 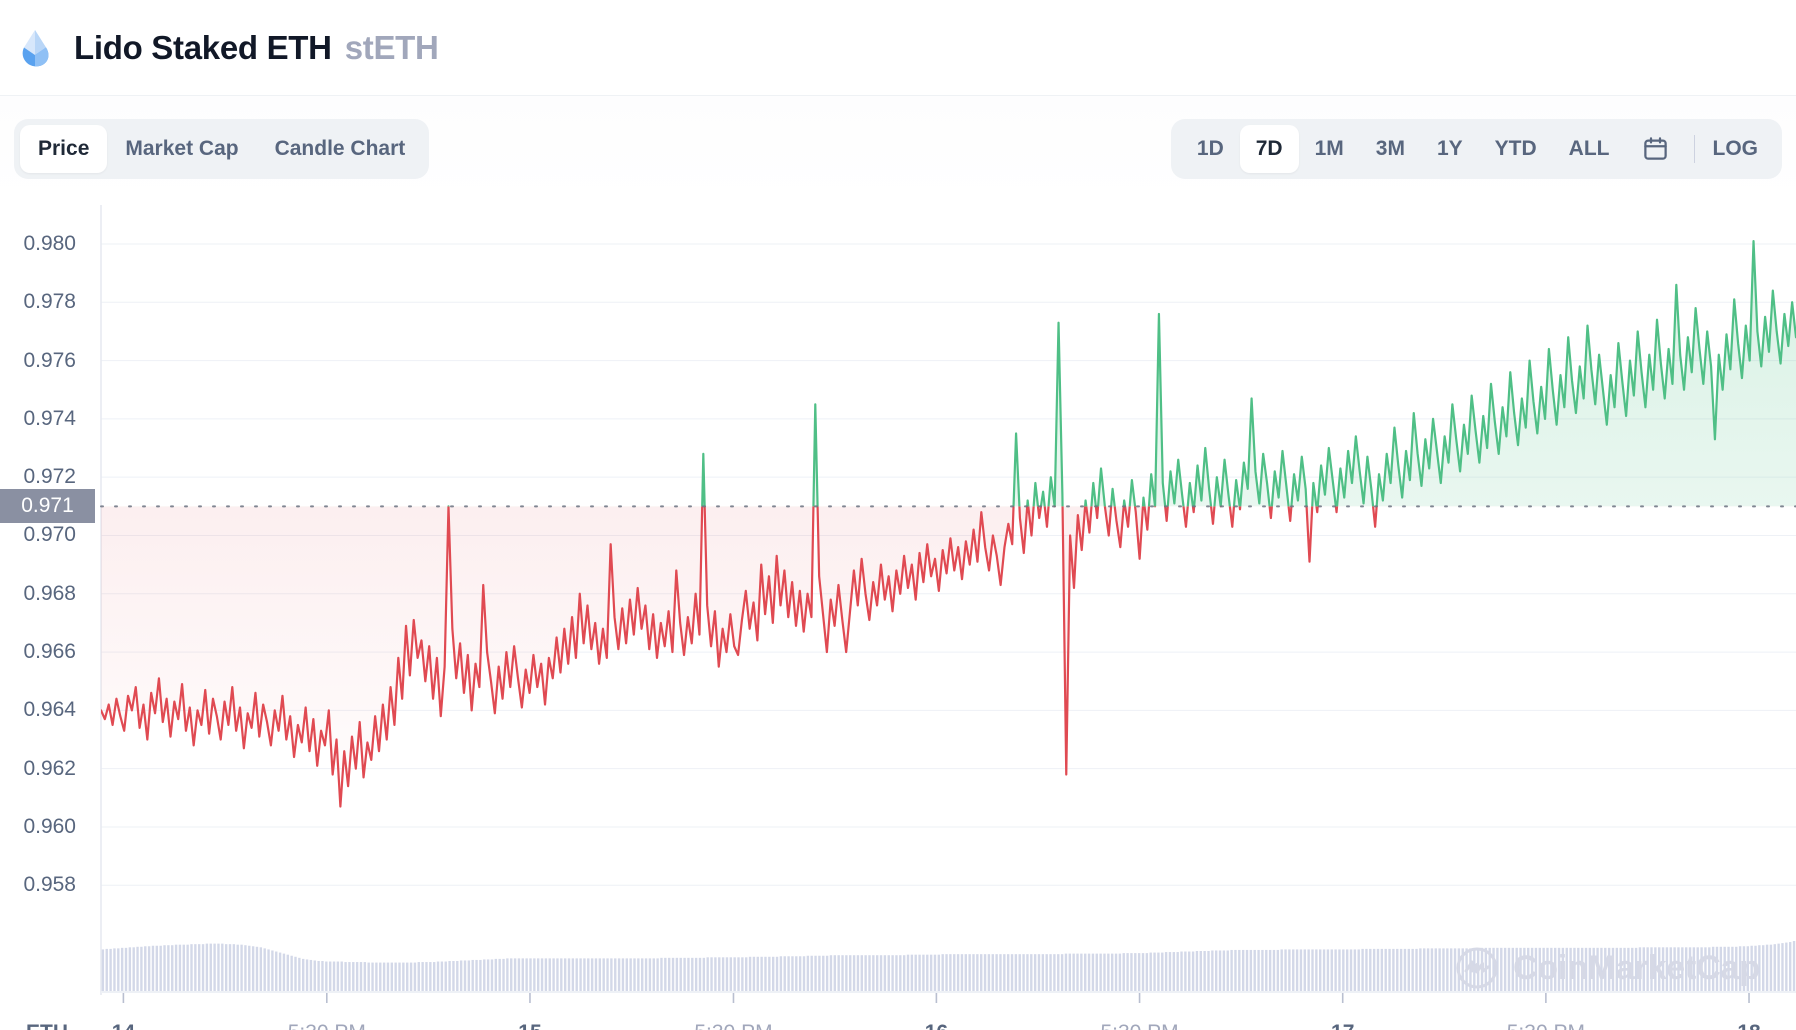 What do you see at coordinates (49, 535) in the screenshot?
I see `y-axis-tick: 0.970` at bounding box center [49, 535].